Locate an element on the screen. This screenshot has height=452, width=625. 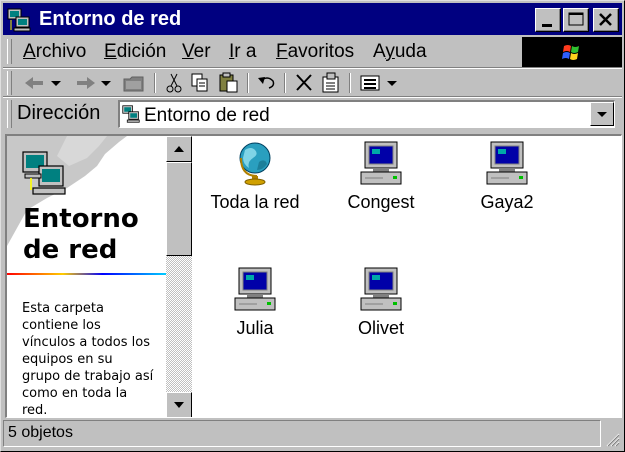
item-olivet: Olivet is located at coordinates (381, 302).